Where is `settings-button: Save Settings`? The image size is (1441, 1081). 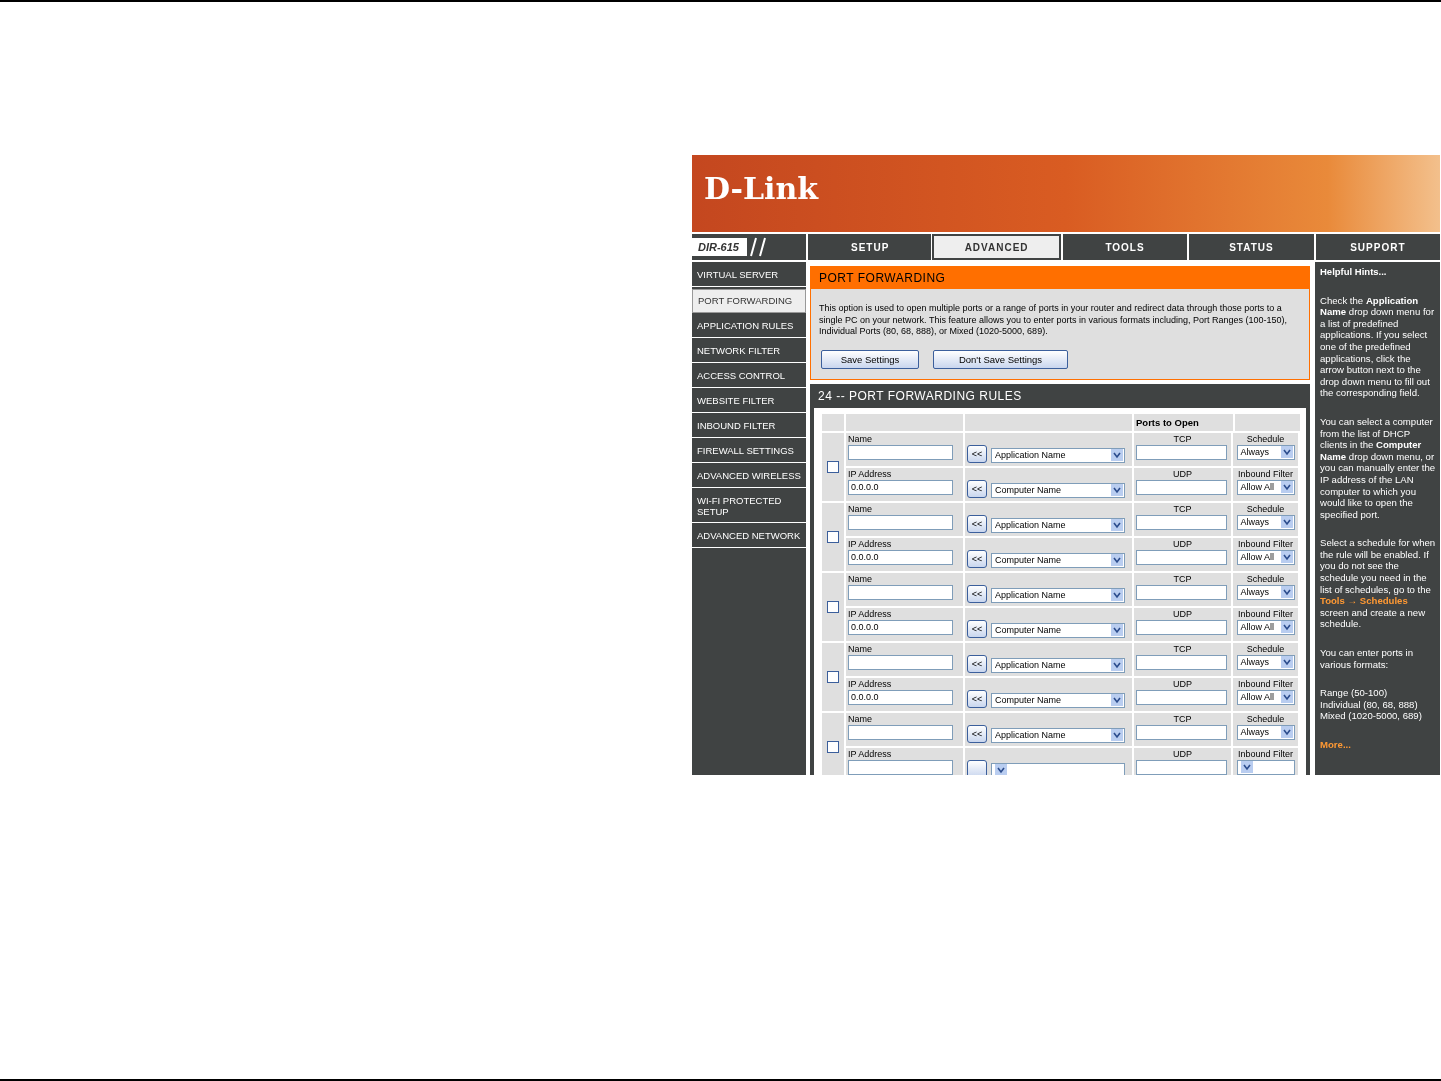 settings-button: Save Settings is located at coordinates (870, 359).